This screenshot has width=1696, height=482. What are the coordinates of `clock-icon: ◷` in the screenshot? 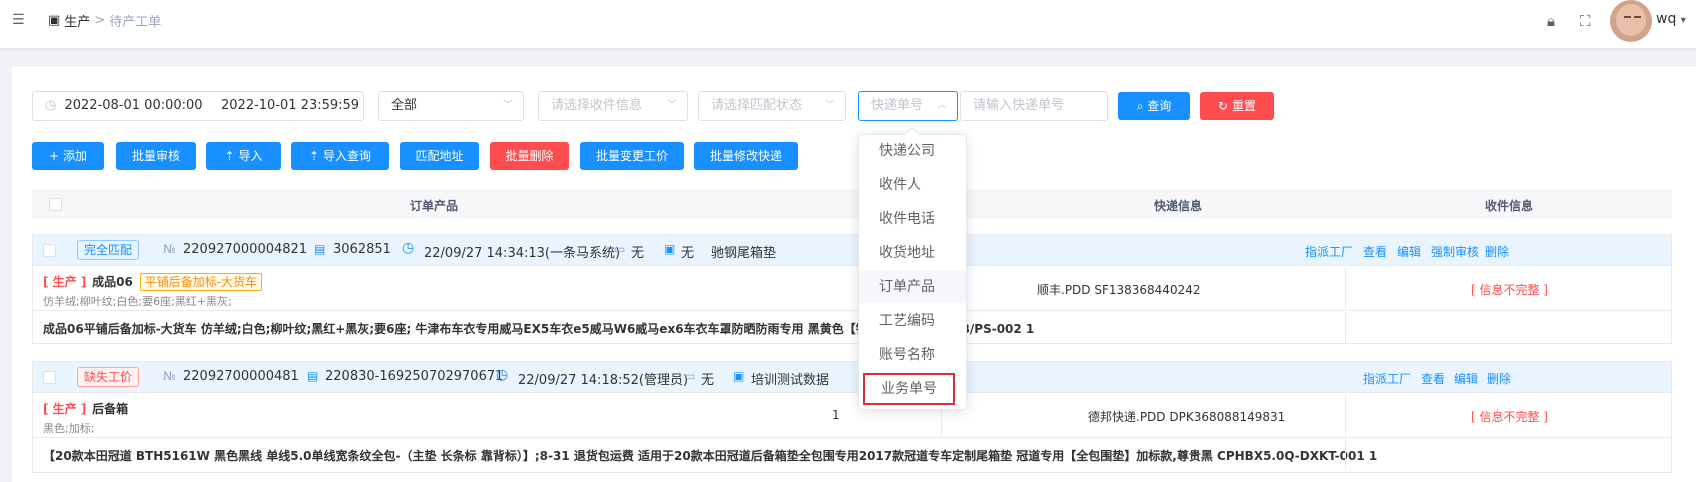 It's located at (502, 375).